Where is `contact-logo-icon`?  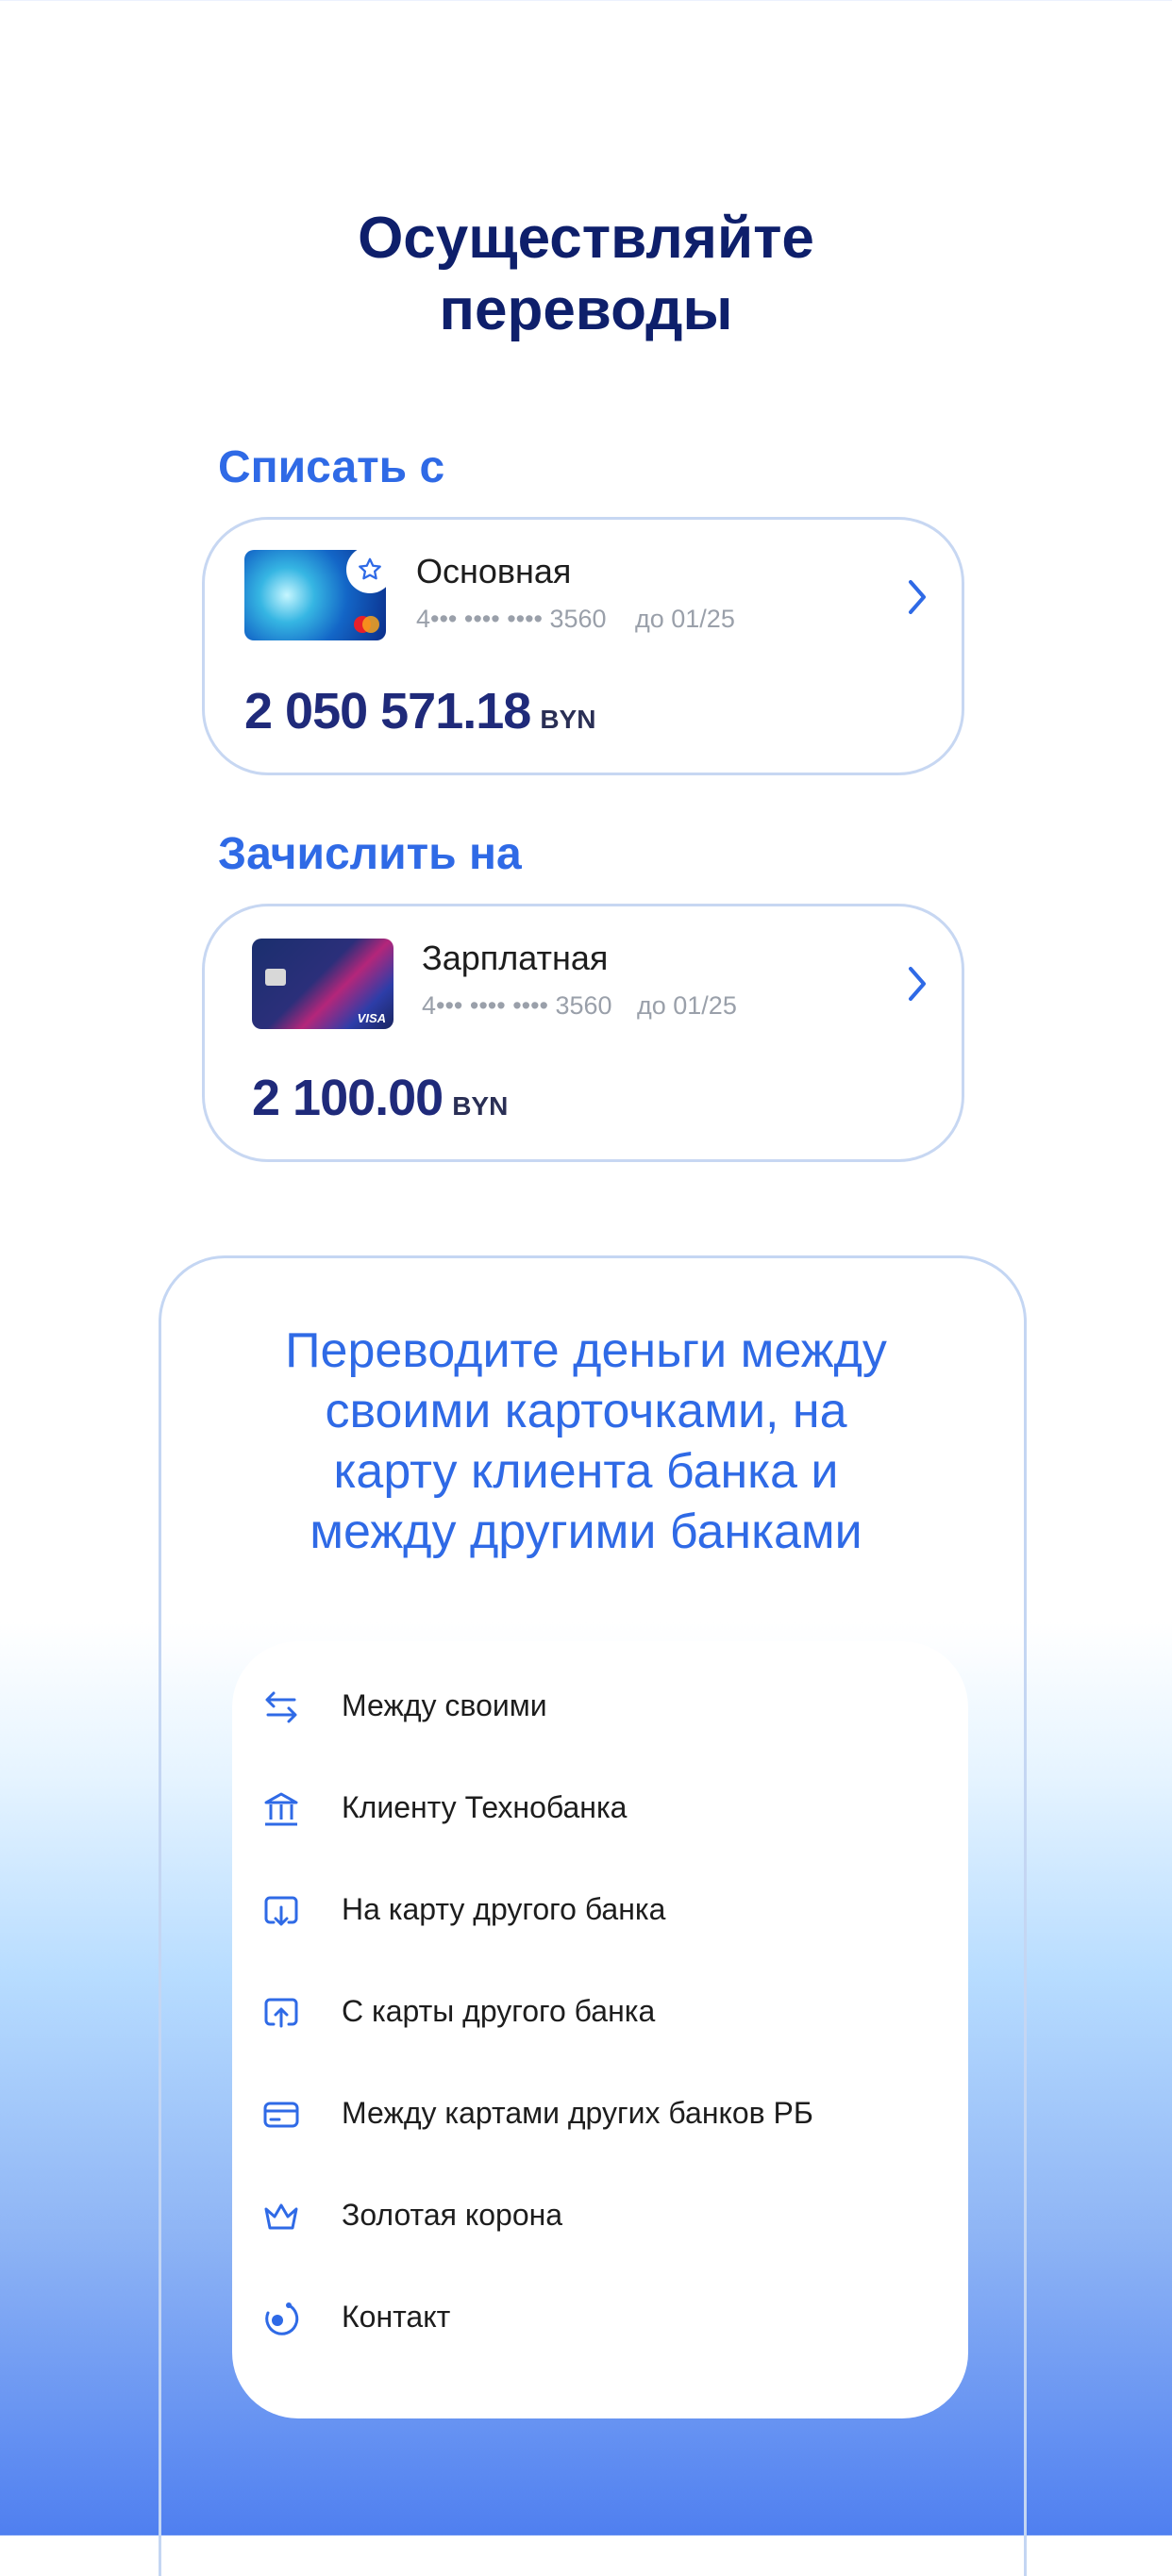 contact-logo-icon is located at coordinates (282, 2319).